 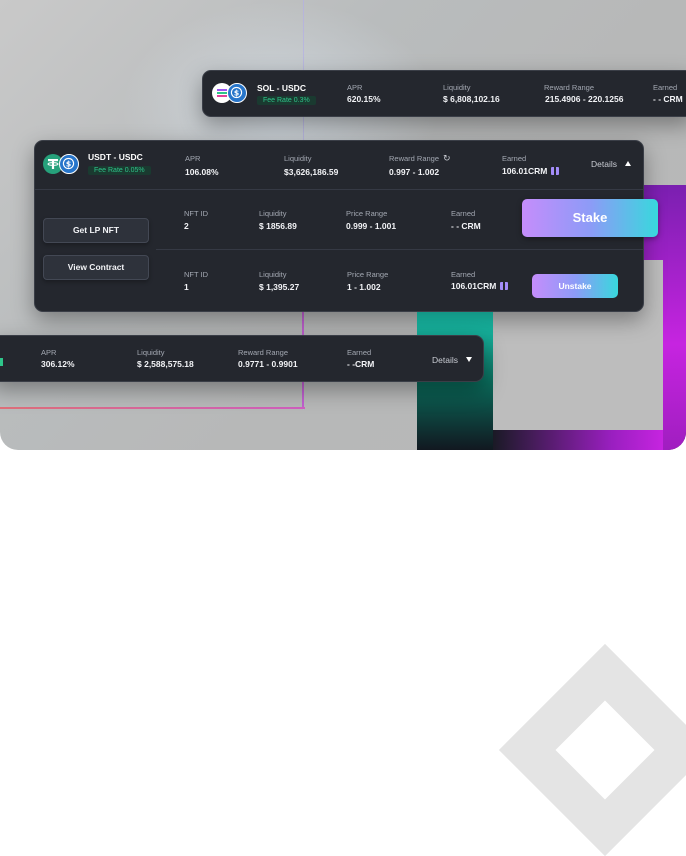 I want to click on reward-range-value: 0.997 - 1.002, so click(x=414, y=172).